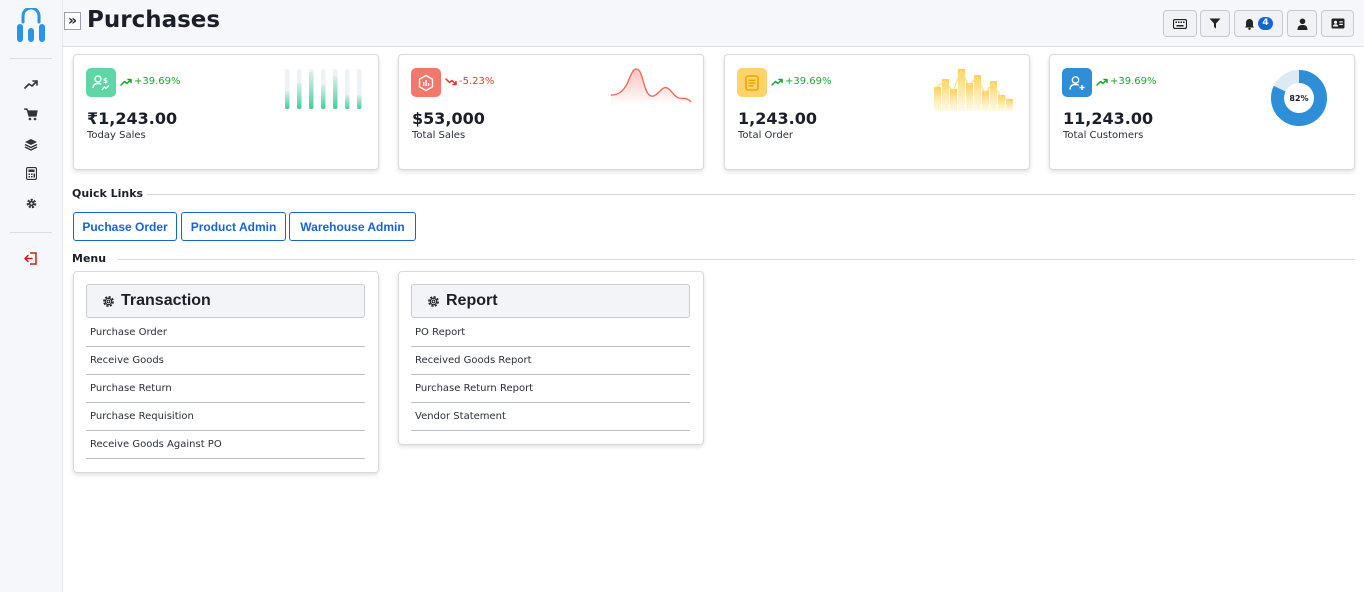  I want to click on calculator-icon, so click(31, 173).